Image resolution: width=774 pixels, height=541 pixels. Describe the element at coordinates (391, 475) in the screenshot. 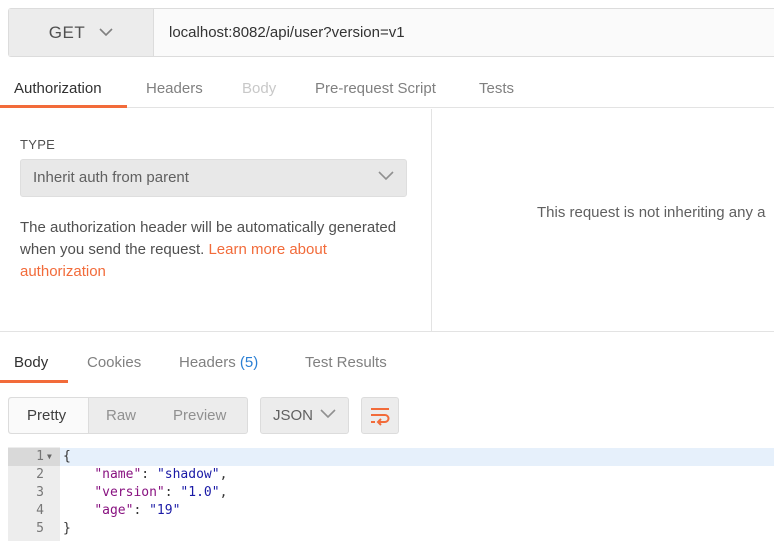

I see `code-line: 2 "name": "shadow",` at that location.